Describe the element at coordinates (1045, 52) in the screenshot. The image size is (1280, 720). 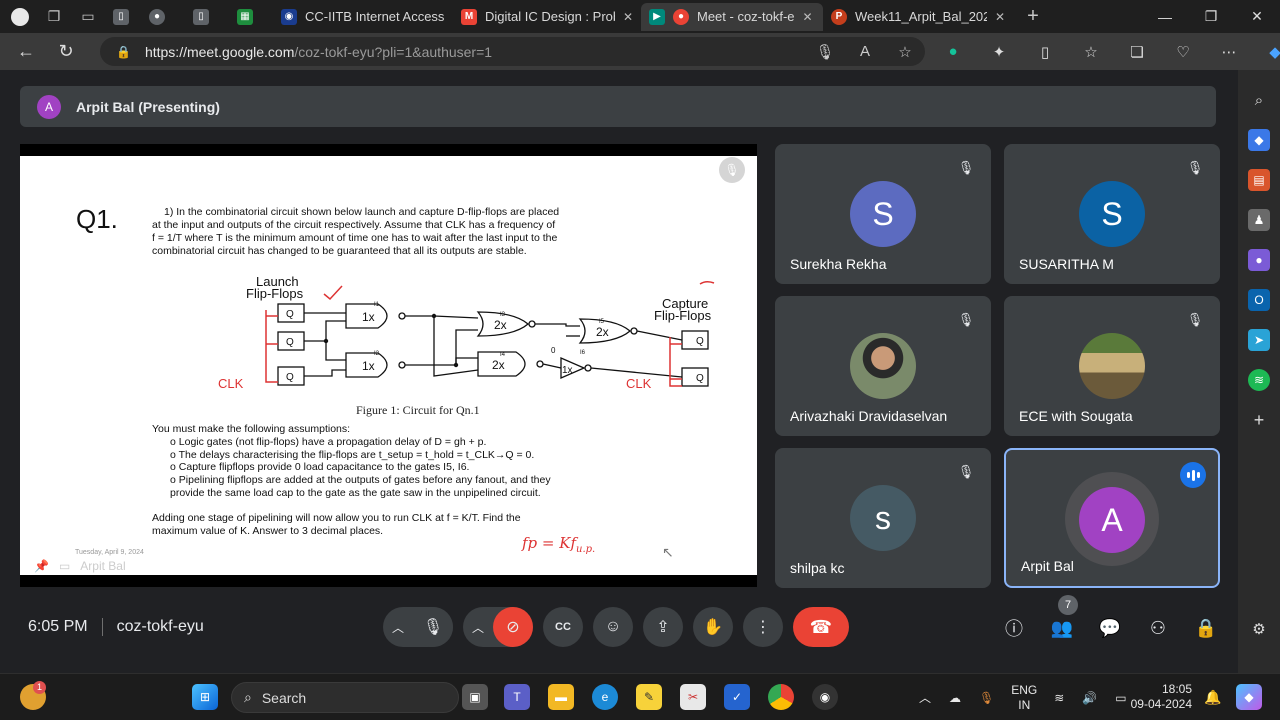
I see `split-screen-icon: ▯` at that location.